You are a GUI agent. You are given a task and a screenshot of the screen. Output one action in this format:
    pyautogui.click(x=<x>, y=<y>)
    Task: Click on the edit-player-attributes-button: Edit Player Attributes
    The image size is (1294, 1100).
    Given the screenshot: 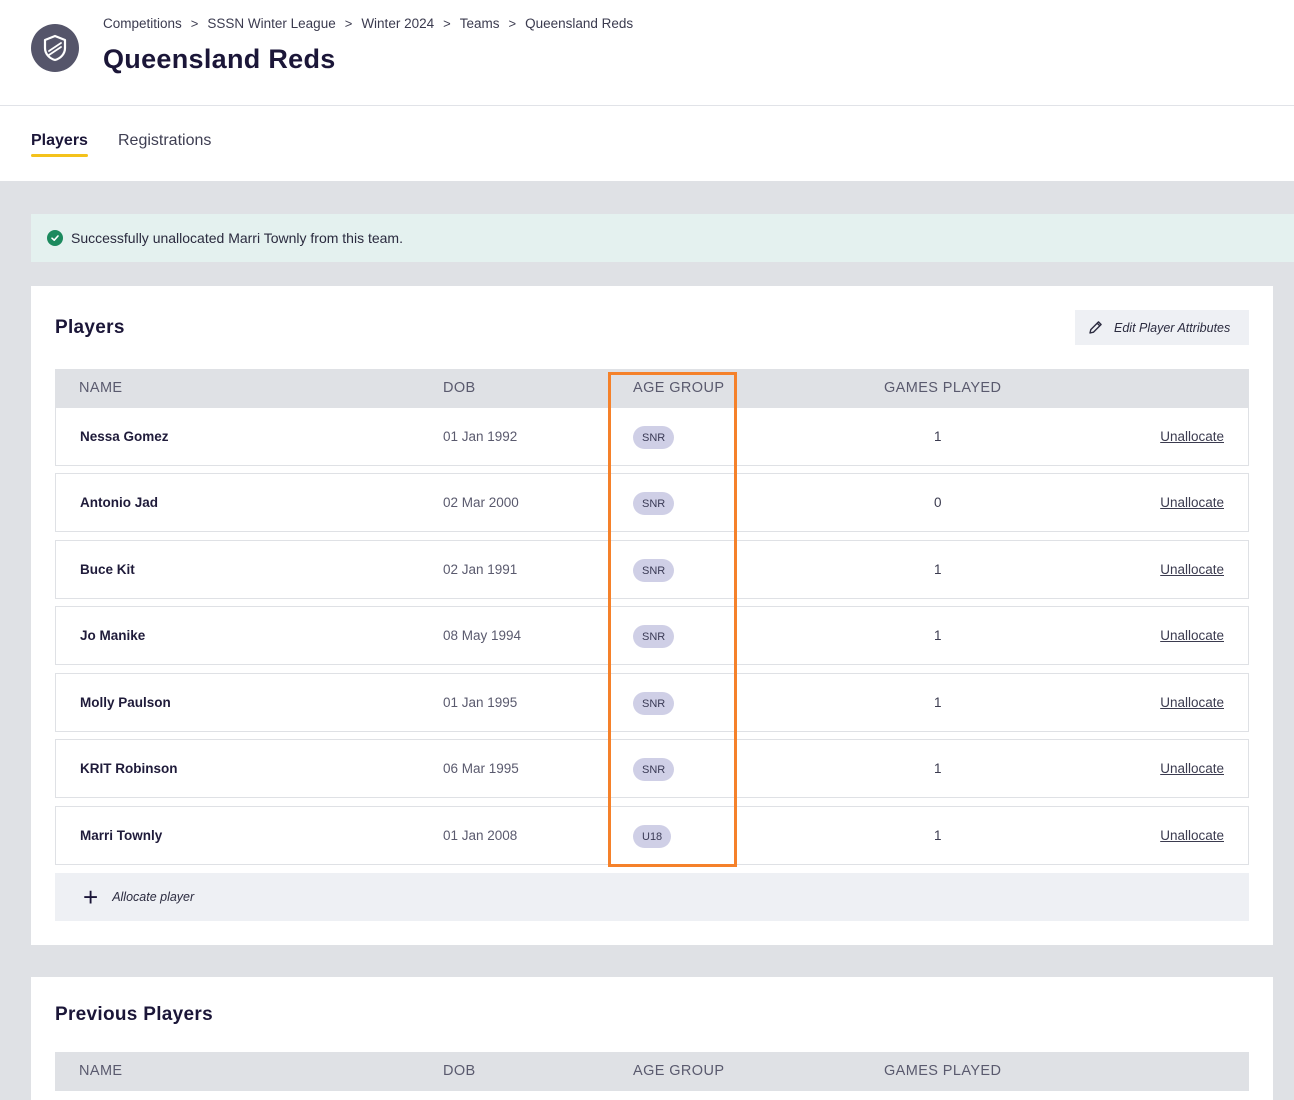 What is the action you would take?
    pyautogui.click(x=1162, y=327)
    